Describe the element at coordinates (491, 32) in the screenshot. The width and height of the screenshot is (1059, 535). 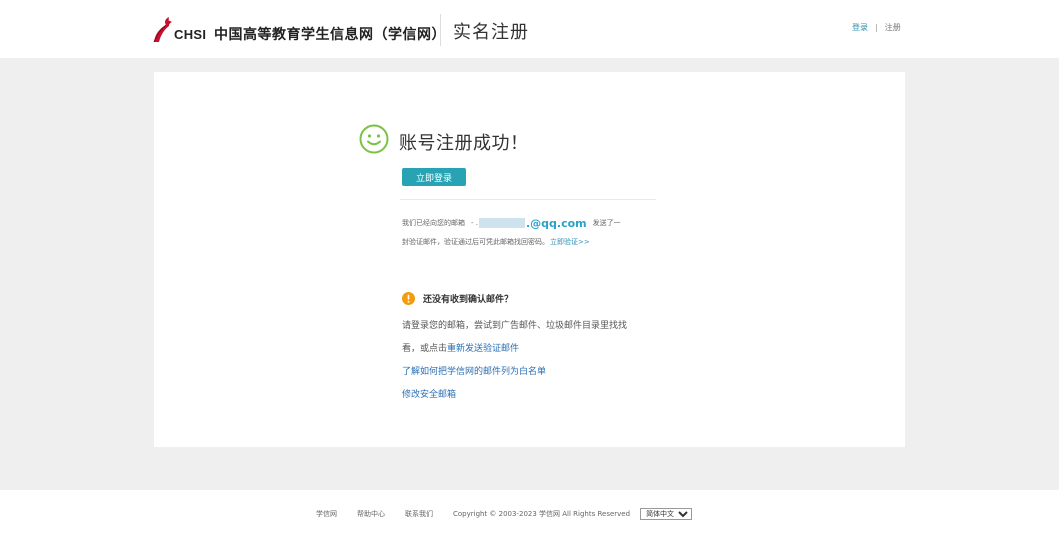
I see `page-title: 实名注册` at that location.